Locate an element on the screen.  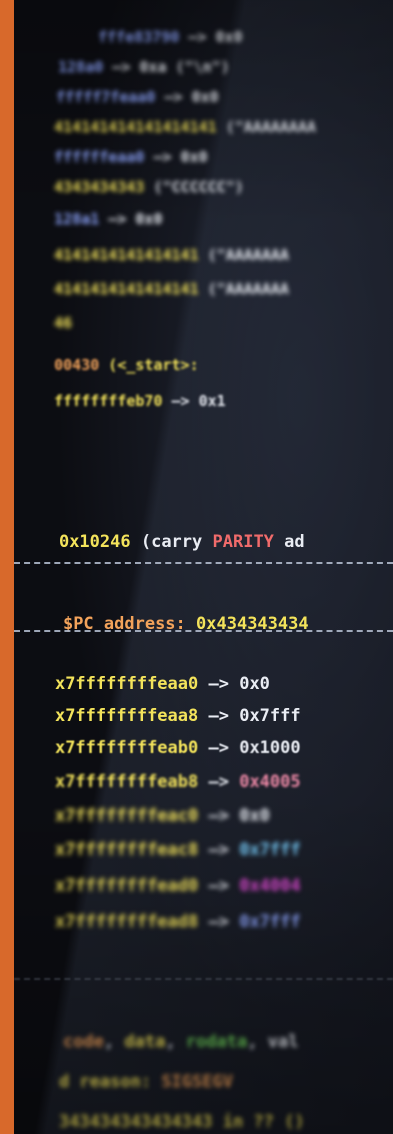
accent-strip is located at coordinates (7, 567).